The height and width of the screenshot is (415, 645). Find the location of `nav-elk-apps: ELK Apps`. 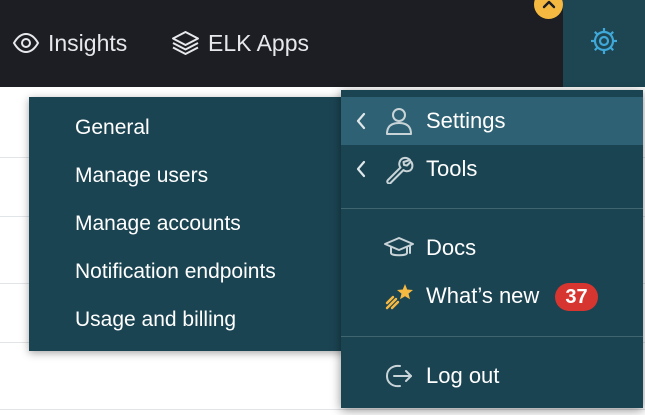

nav-elk-apps: ELK Apps is located at coordinates (240, 43).